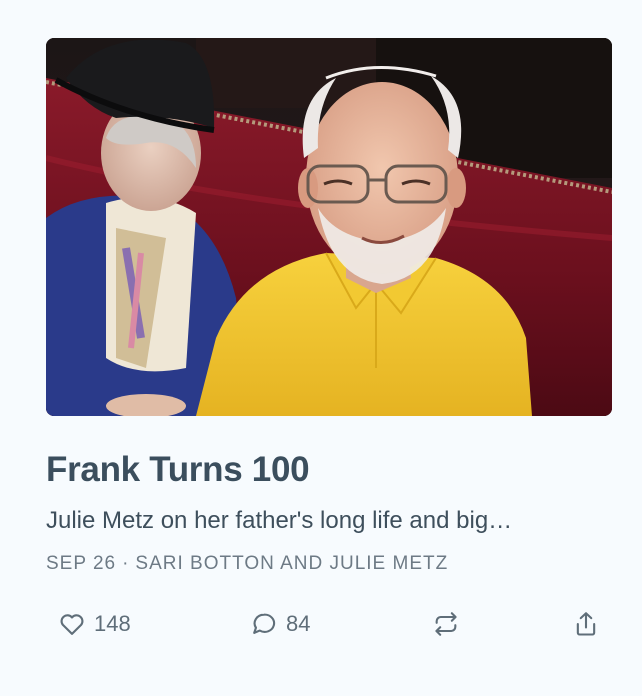 The width and height of the screenshot is (642, 696). I want to click on restack-icon, so click(446, 624).